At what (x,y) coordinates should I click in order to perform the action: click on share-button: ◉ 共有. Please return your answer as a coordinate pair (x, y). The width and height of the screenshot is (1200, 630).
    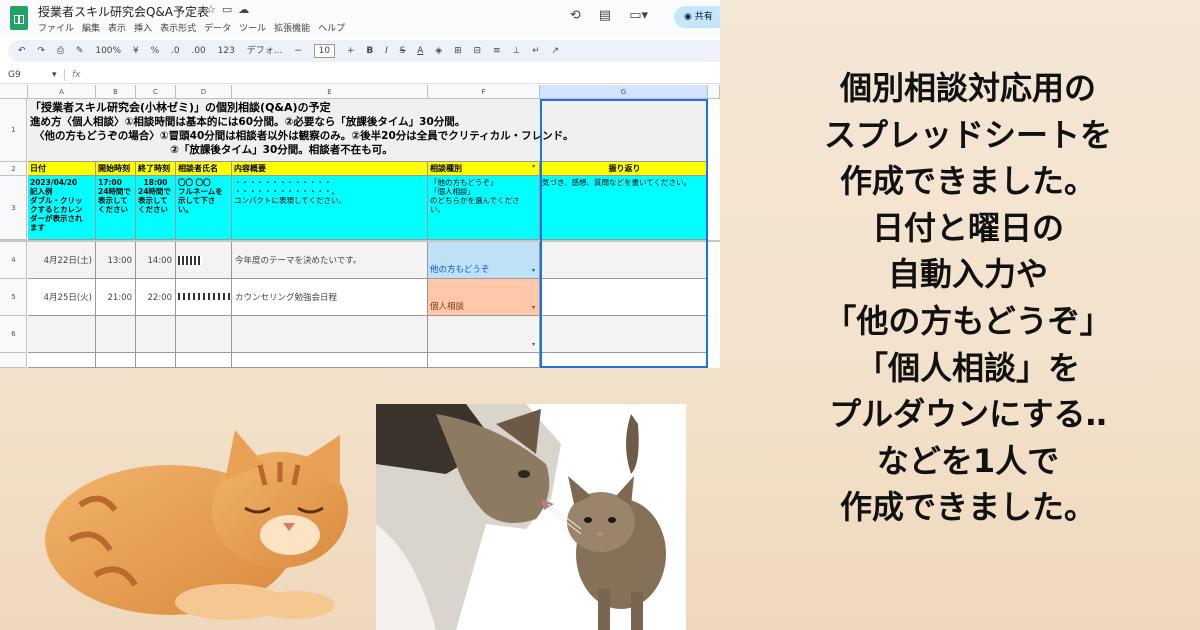
    Looking at the image, I should click on (697, 17).